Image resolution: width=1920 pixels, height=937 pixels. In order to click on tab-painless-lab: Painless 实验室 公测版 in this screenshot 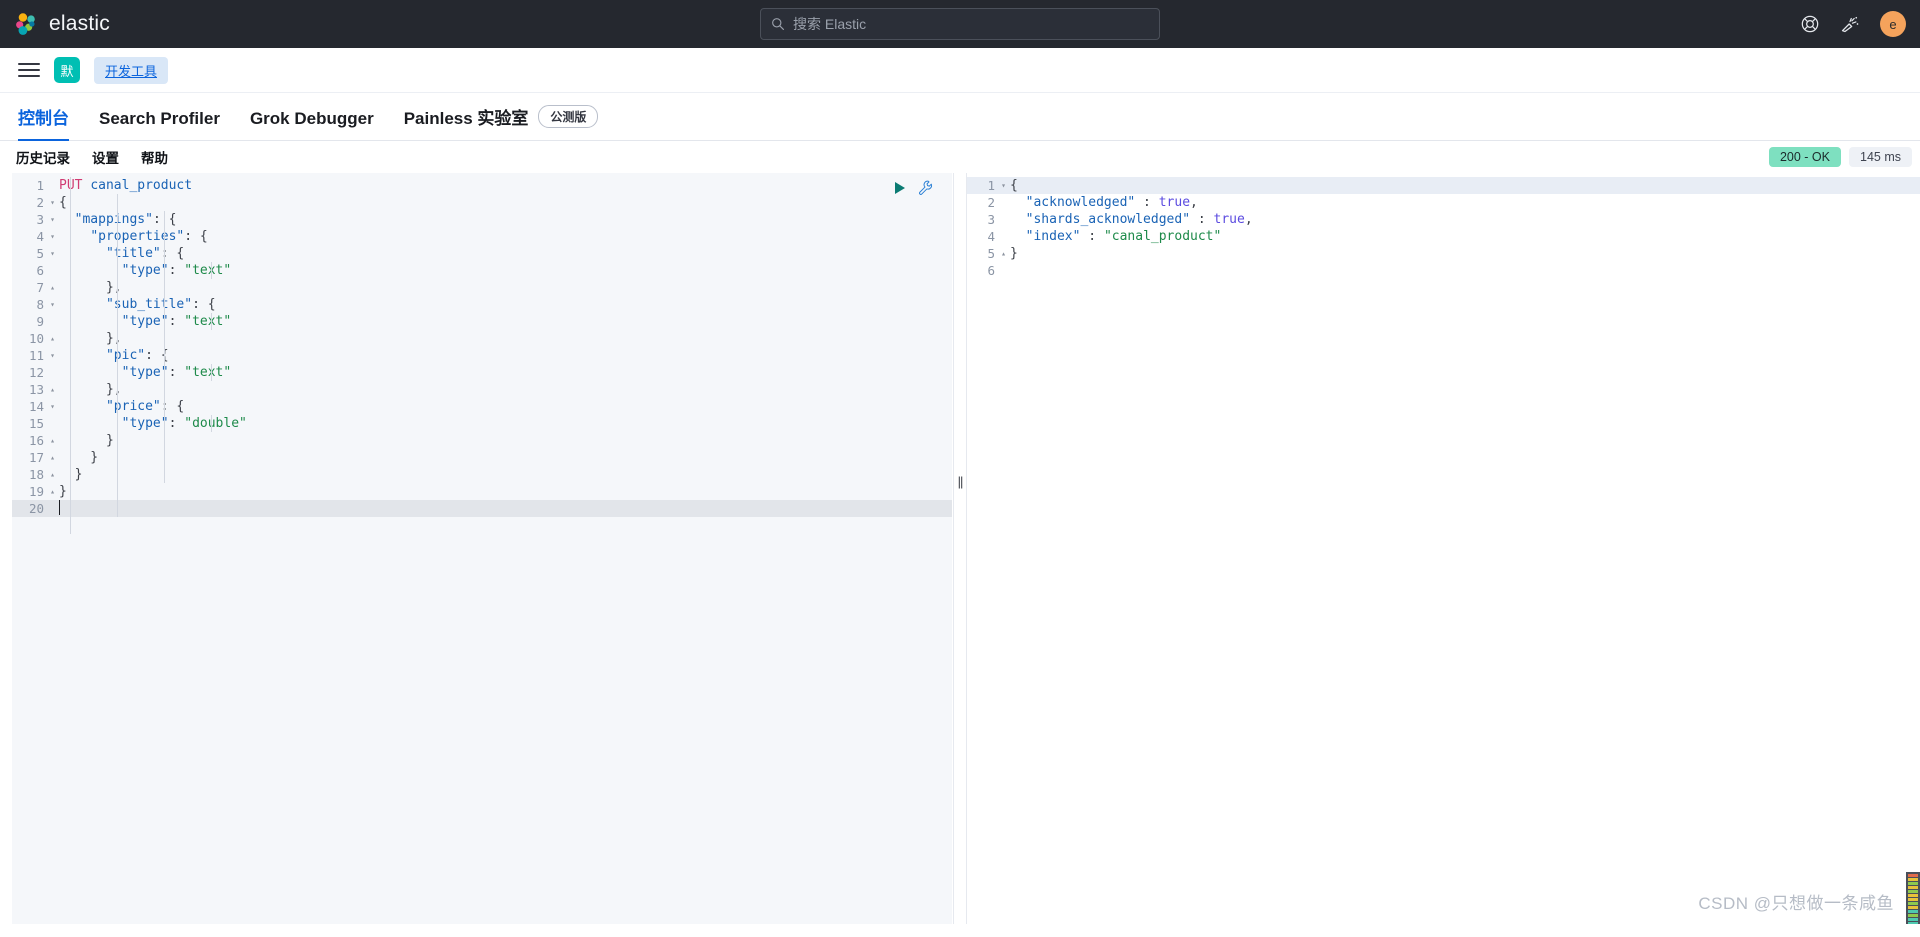, I will do `click(501, 122)`.